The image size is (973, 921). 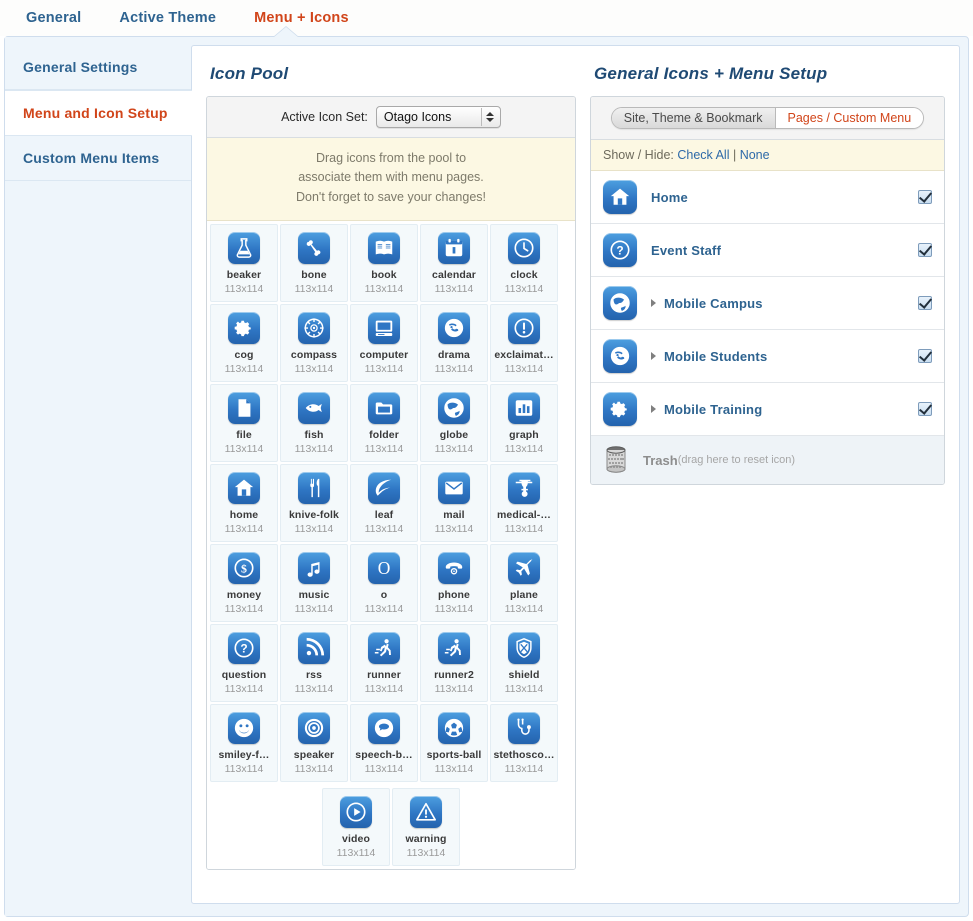 What do you see at coordinates (524, 743) in the screenshot?
I see `icon-tile: stethosco… 113x114` at bounding box center [524, 743].